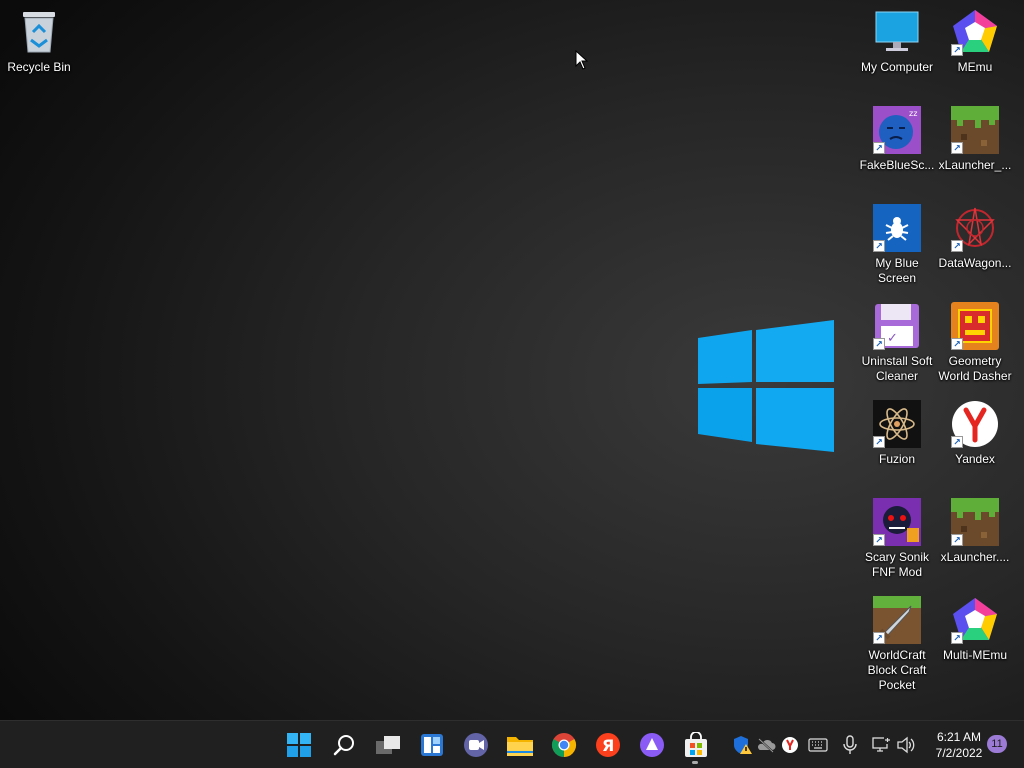 The image size is (1024, 768). I want to click on file-explorer-icon, so click(520, 746).